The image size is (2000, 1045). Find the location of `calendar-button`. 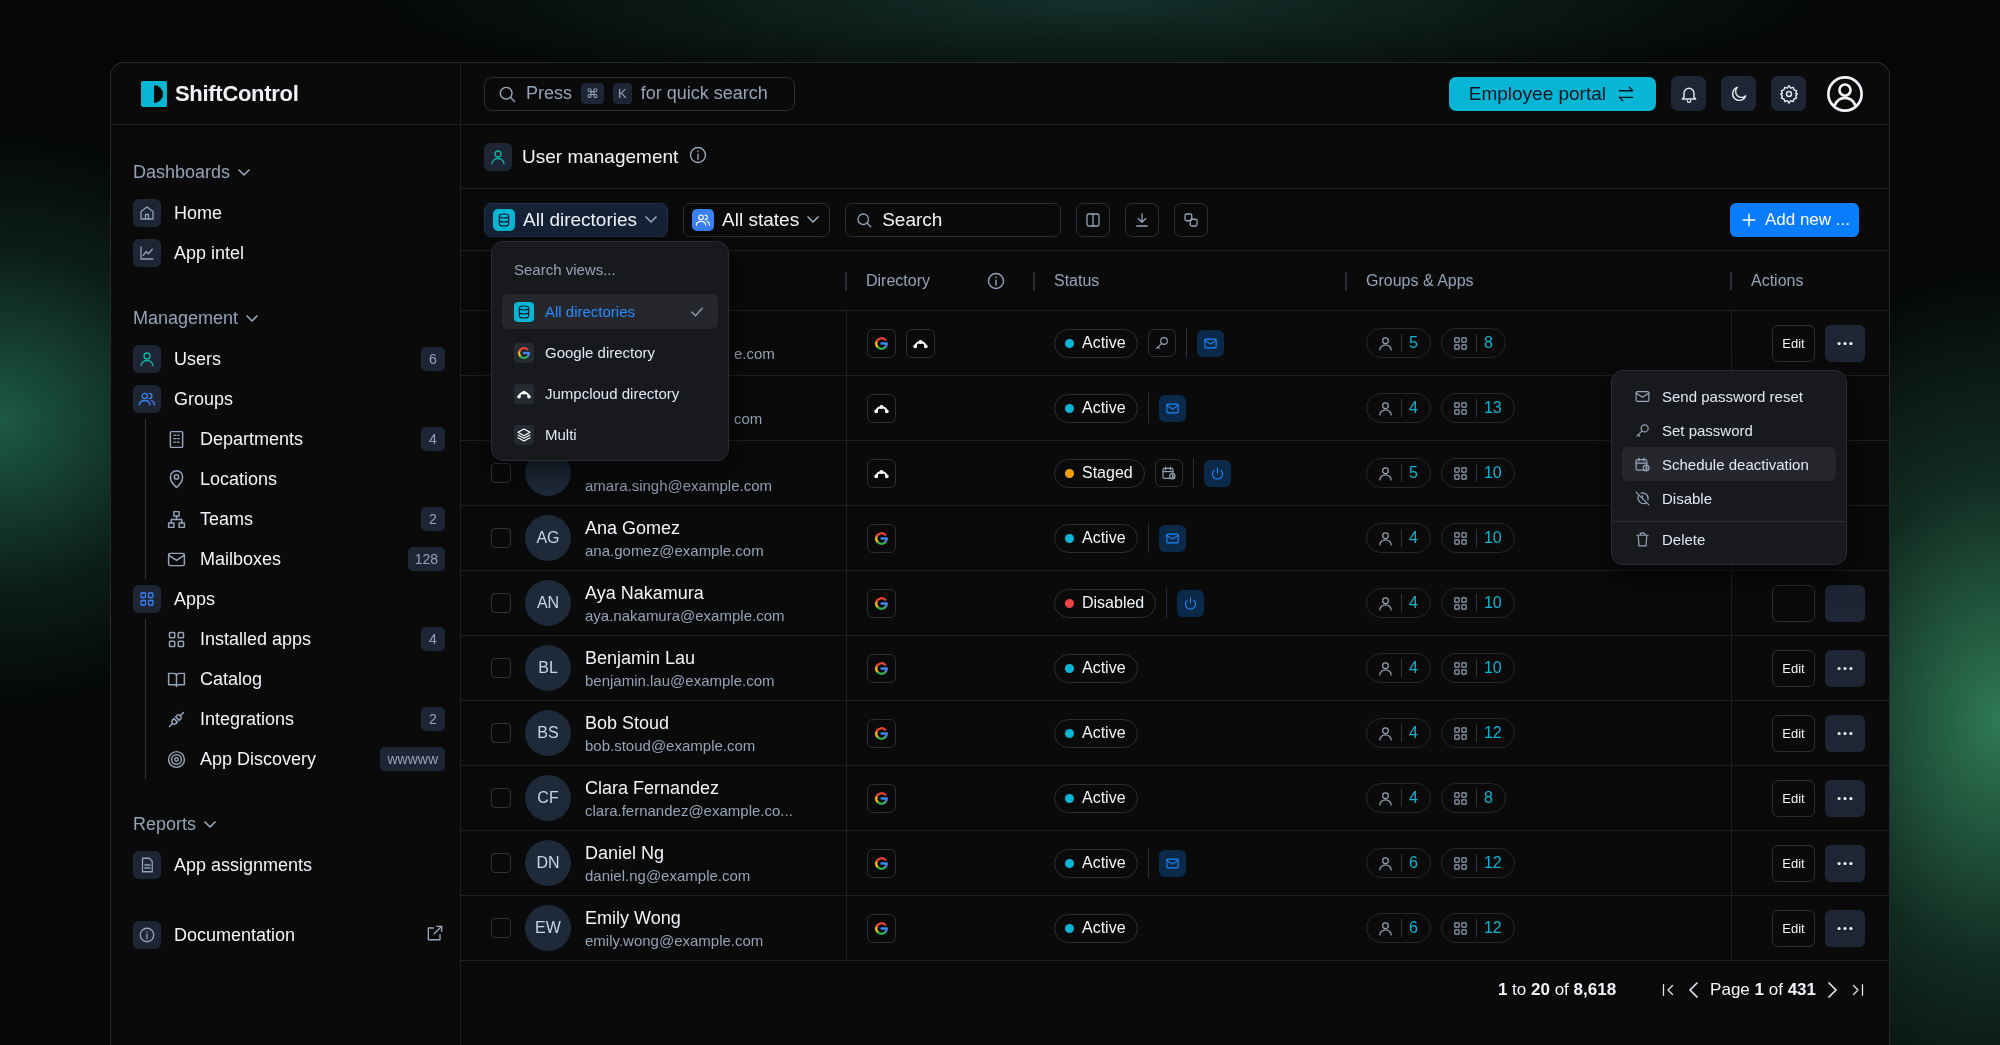

calendar-button is located at coordinates (1168, 473).